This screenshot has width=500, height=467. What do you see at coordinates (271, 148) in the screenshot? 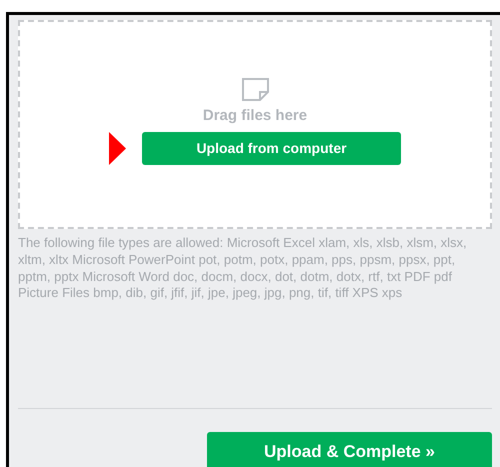
I see `upload-from-computer-button: Upload from computer` at bounding box center [271, 148].